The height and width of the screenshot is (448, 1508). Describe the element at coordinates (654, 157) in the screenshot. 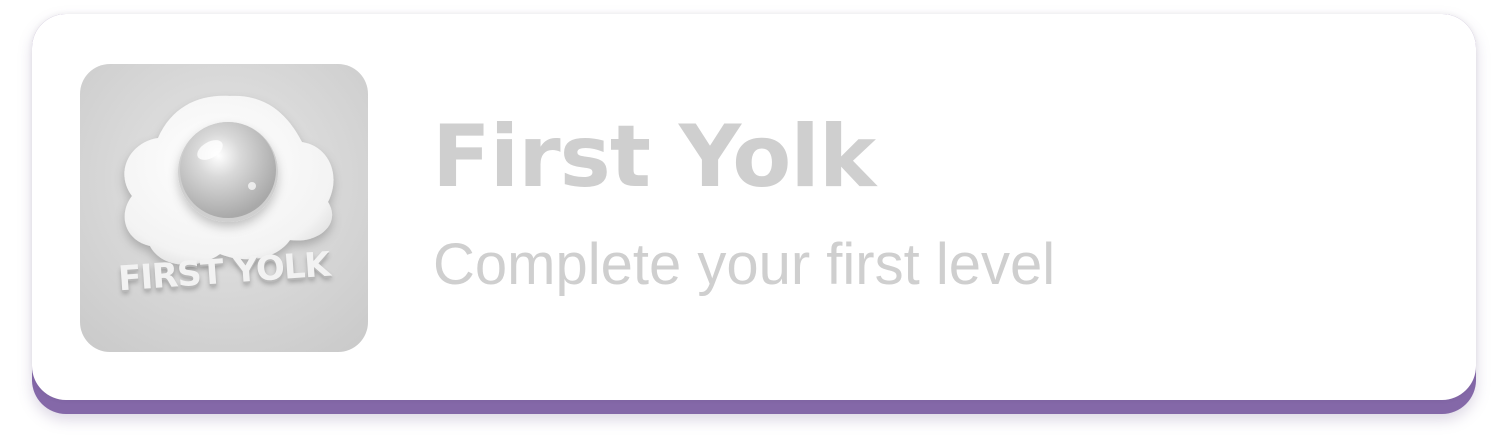

I see `achievement-title: First Yolk` at that location.